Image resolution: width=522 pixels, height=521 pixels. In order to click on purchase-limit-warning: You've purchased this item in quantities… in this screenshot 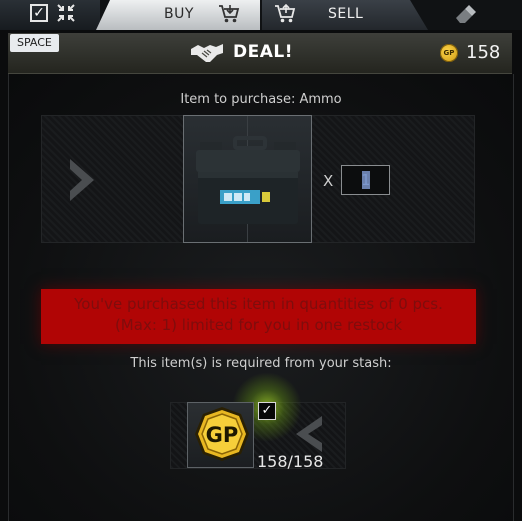, I will do `click(258, 316)`.